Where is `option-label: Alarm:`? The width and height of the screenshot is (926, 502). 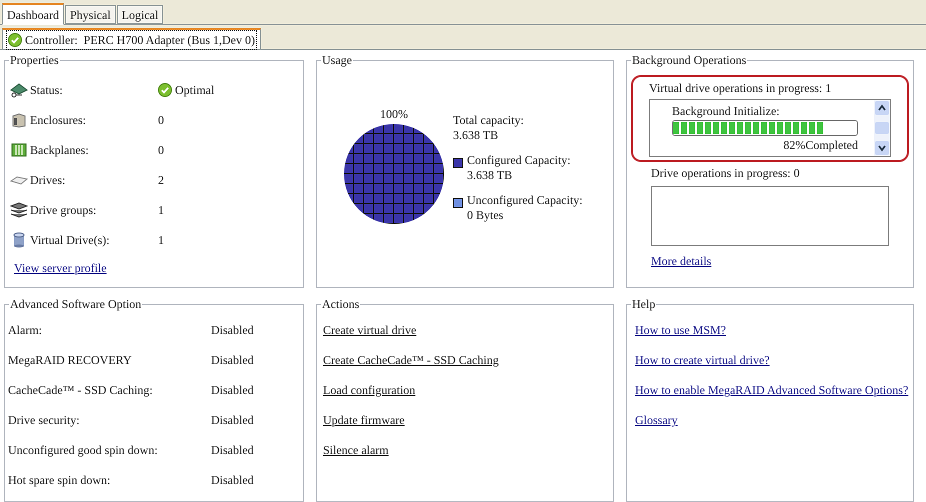
option-label: Alarm: is located at coordinates (25, 330).